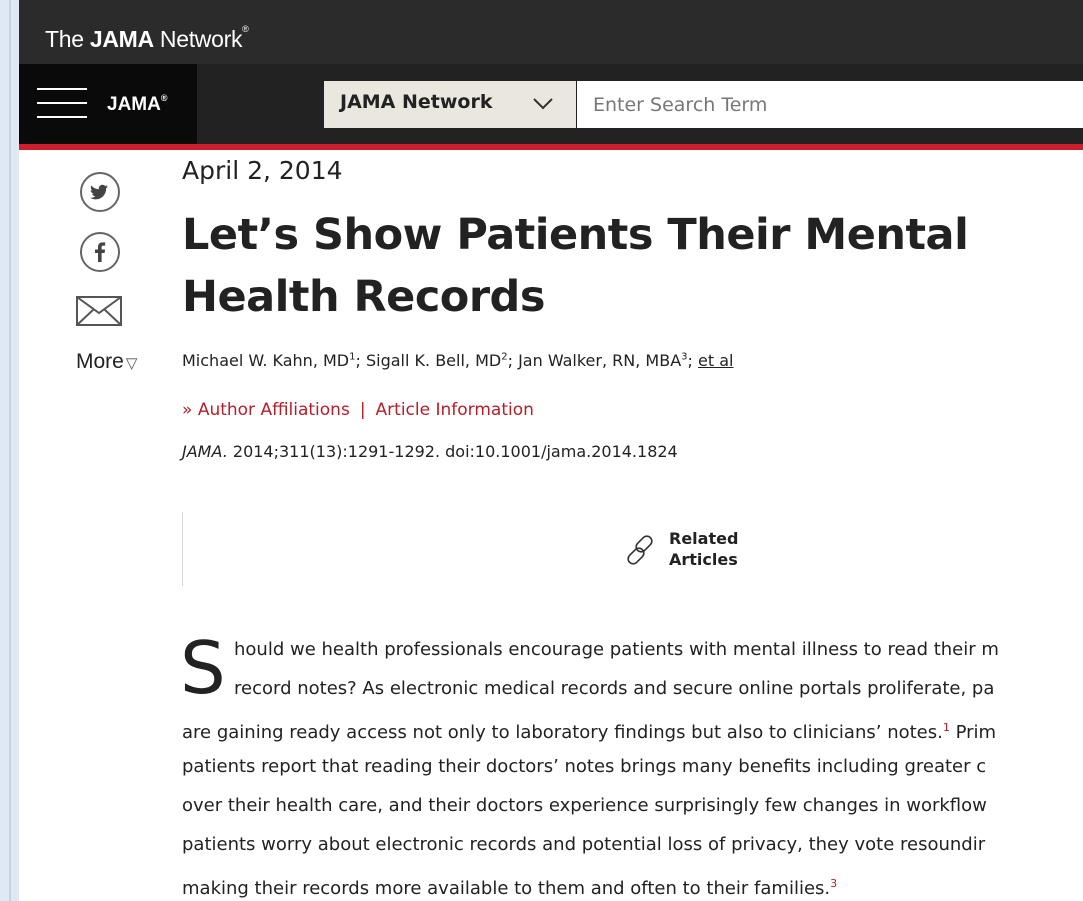  Describe the element at coordinates (455, 410) in the screenshot. I see `article-information-link: Article Information` at that location.